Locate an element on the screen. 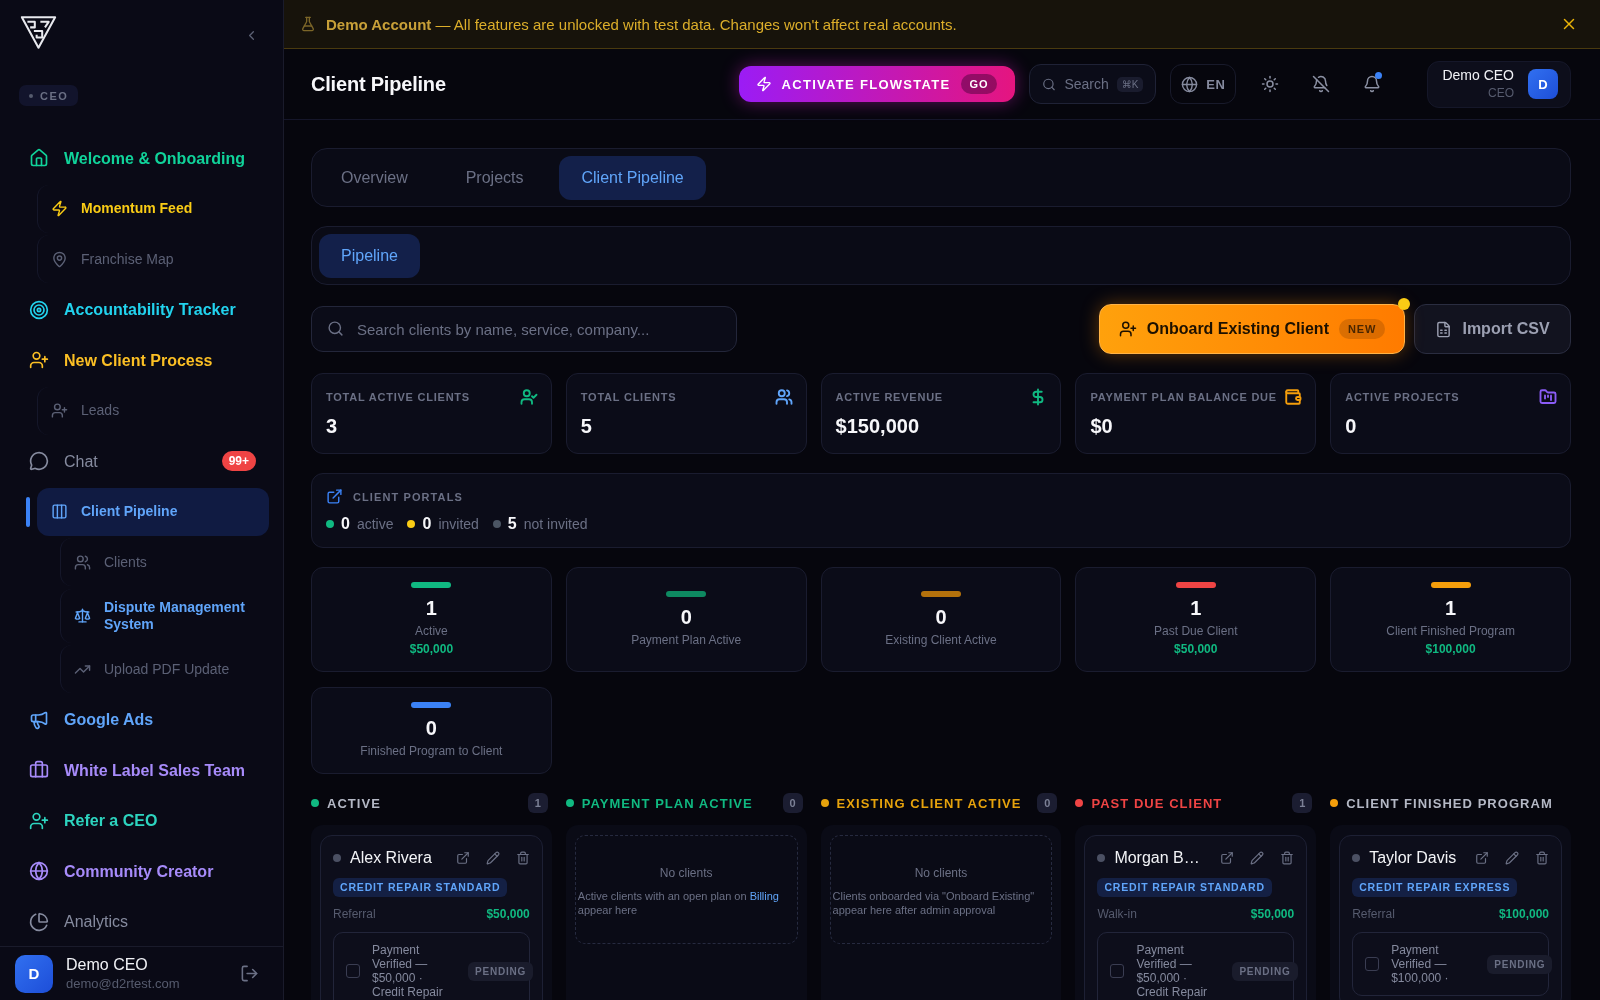  stage-card: 1 Past Due Client $50,000 is located at coordinates (1196, 619).